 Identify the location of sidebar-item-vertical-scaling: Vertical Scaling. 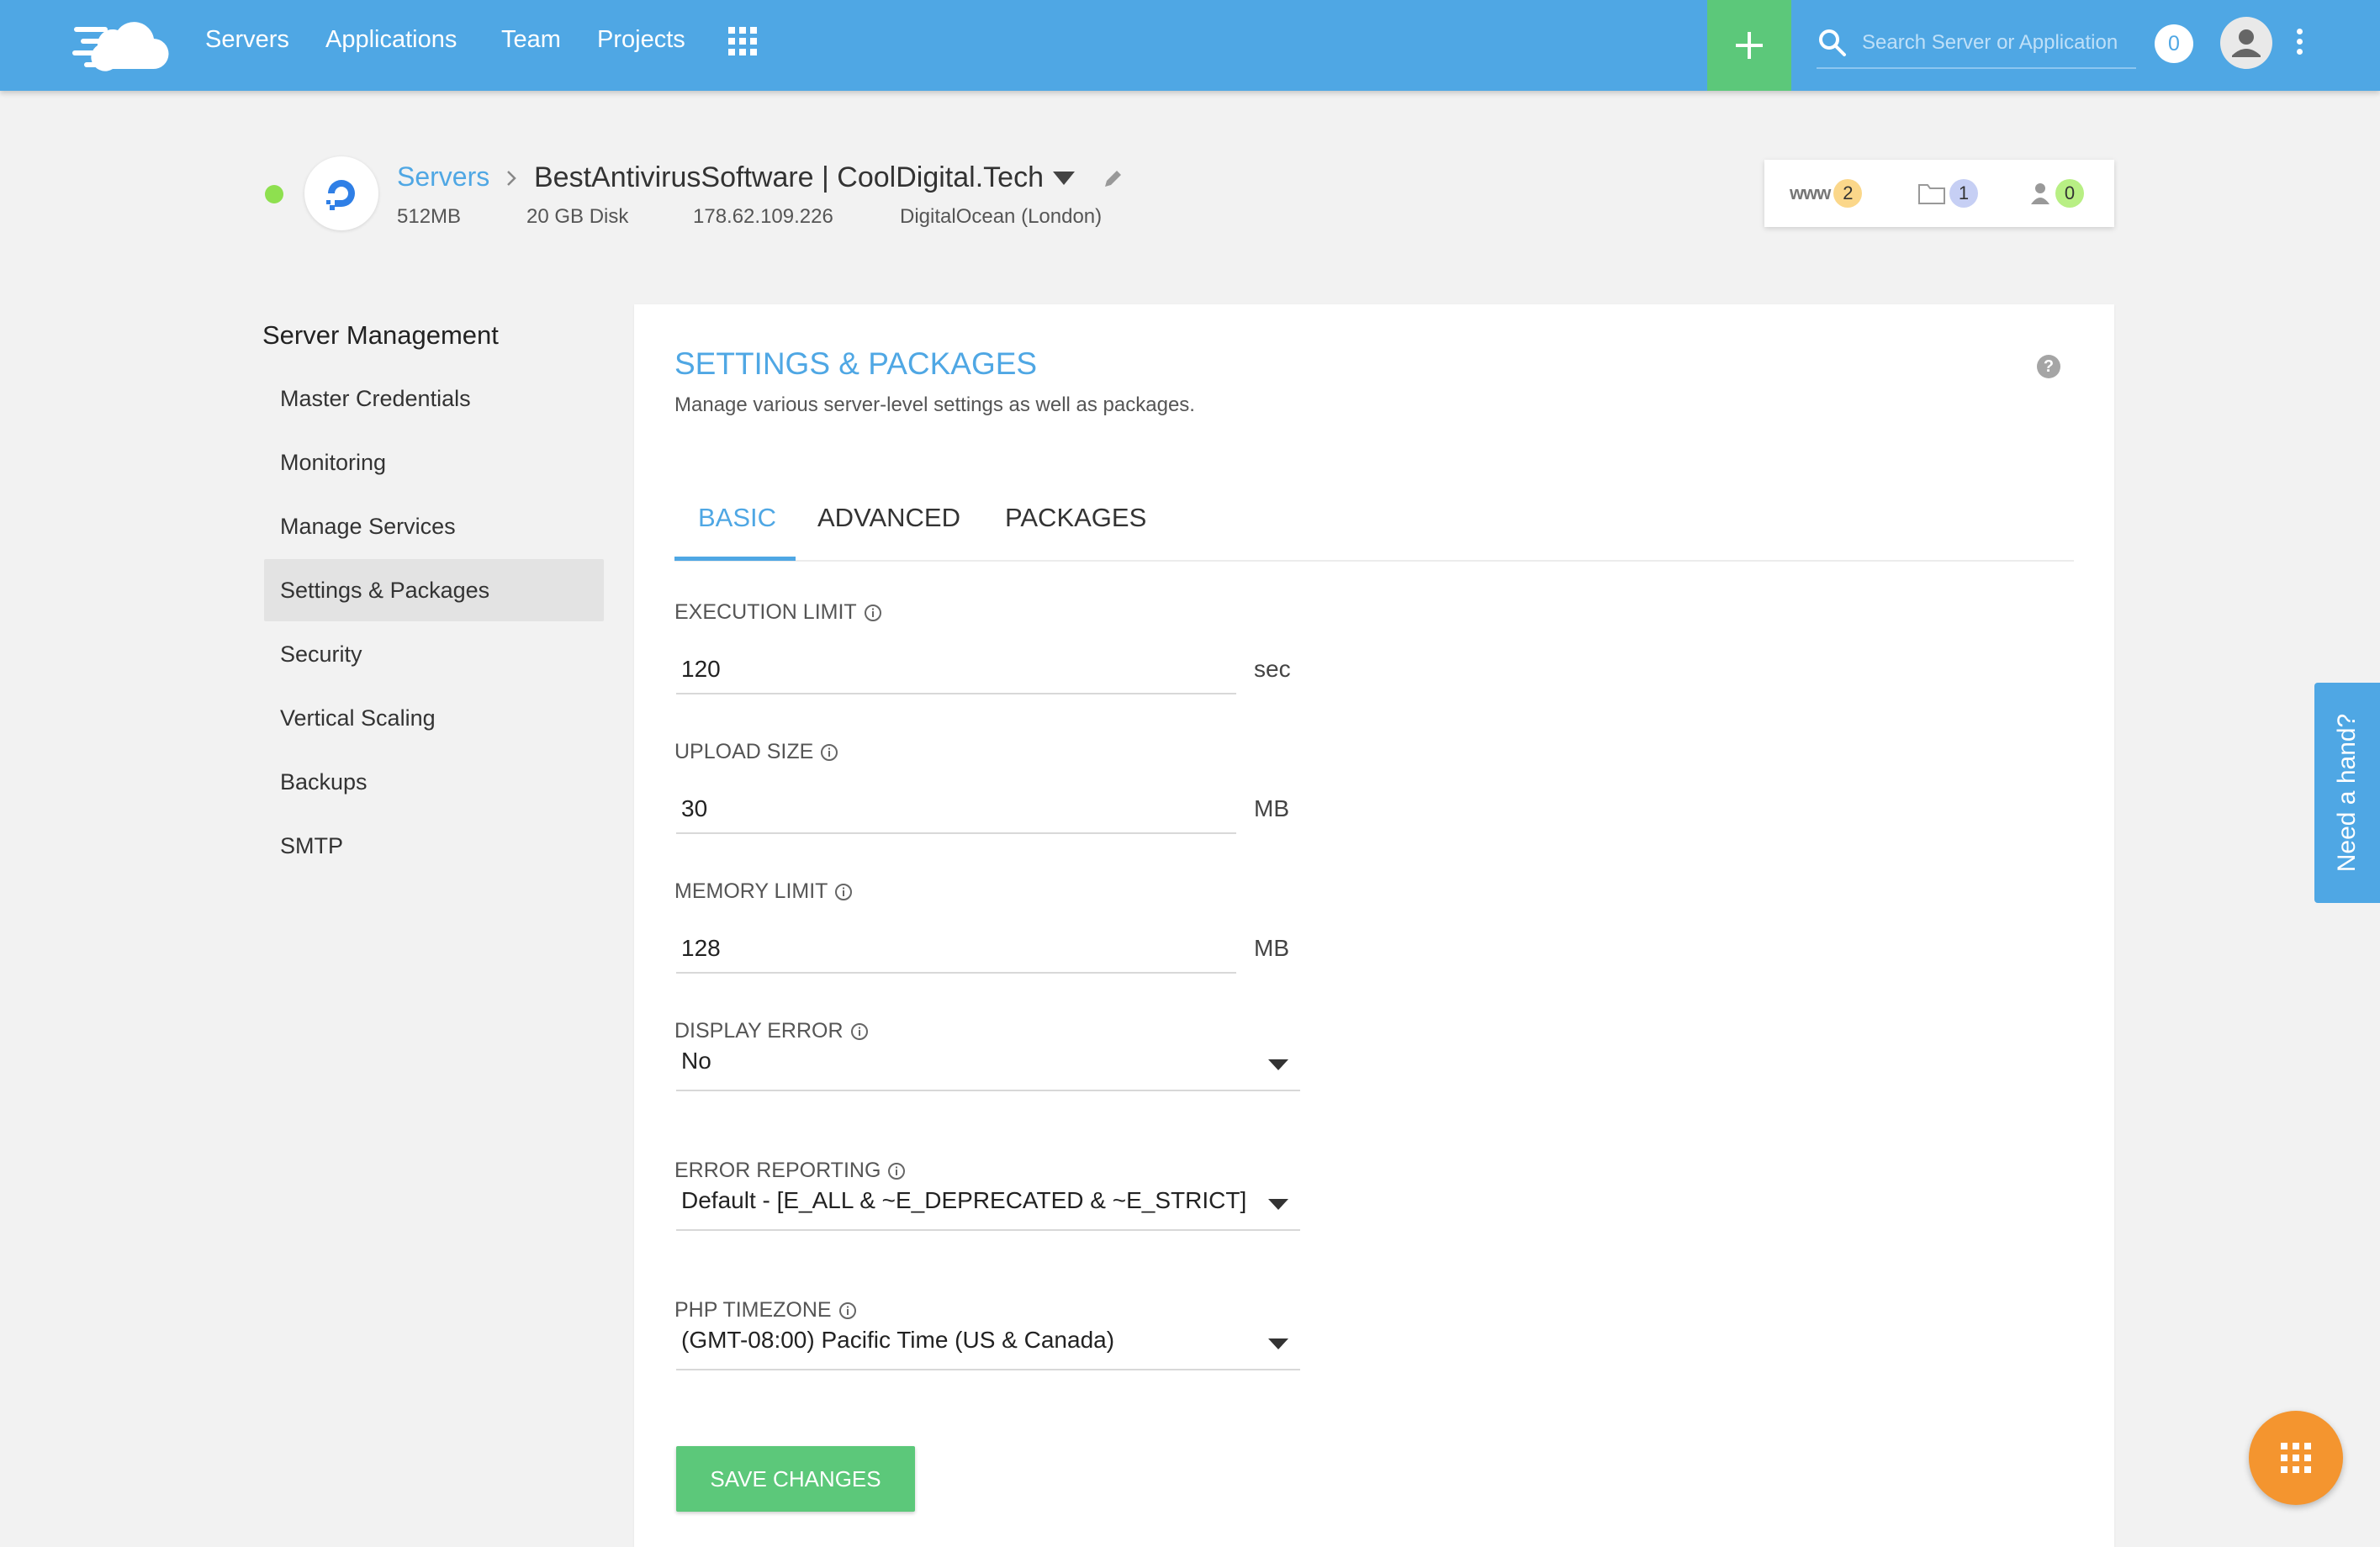
(434, 718).